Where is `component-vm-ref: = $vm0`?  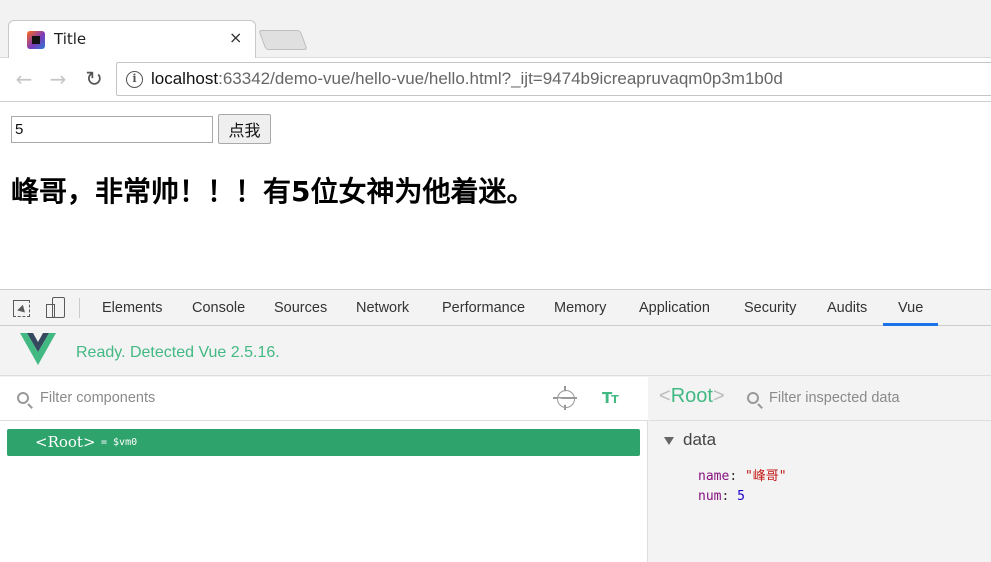
component-vm-ref: = $vm0 is located at coordinates (119, 442).